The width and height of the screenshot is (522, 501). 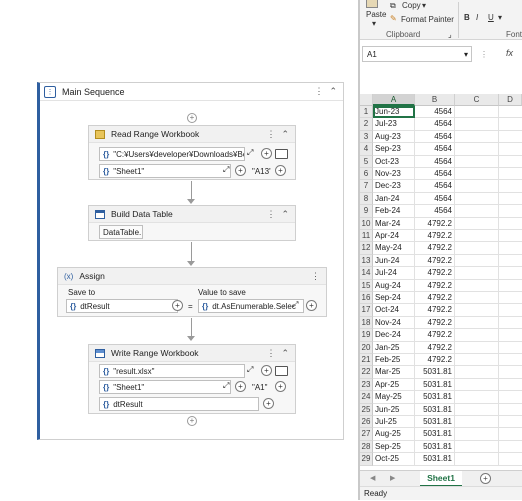 What do you see at coordinates (366, 211) in the screenshot?
I see `row-header: 9` at bounding box center [366, 211].